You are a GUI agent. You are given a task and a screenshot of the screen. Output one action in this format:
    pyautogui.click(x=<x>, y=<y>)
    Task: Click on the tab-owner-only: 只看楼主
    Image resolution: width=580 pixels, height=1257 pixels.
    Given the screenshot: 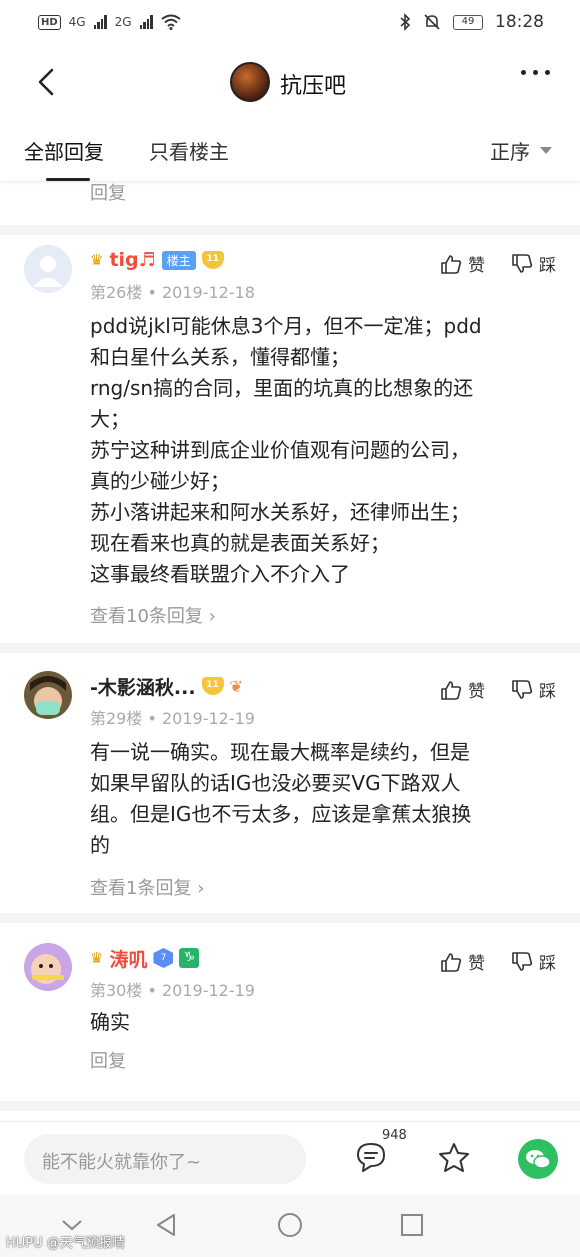 What is the action you would take?
    pyautogui.click(x=189, y=150)
    